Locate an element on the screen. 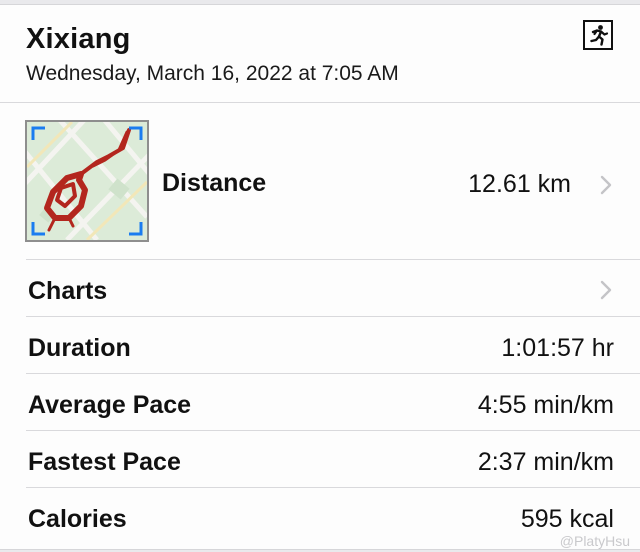 This screenshot has width=640, height=552. stat-value: 1:01:57 hr is located at coordinates (557, 348).